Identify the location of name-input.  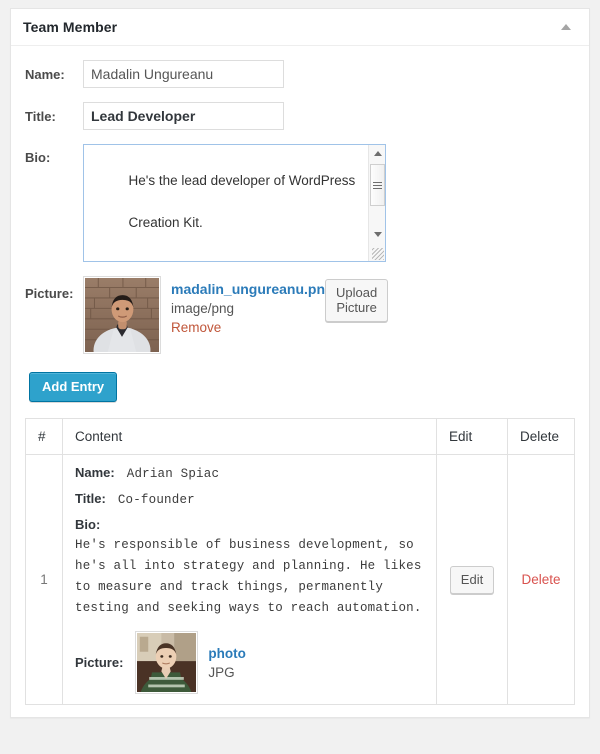
(183, 74).